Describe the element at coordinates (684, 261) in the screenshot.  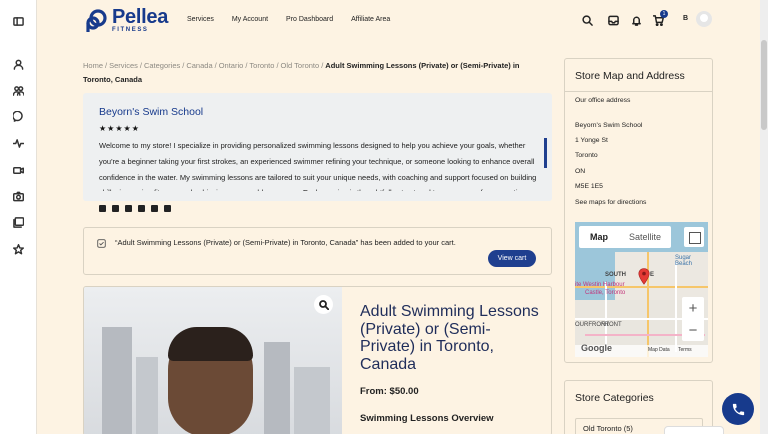
I see `map-label-sugar-beach: Sugar Beach` at that location.